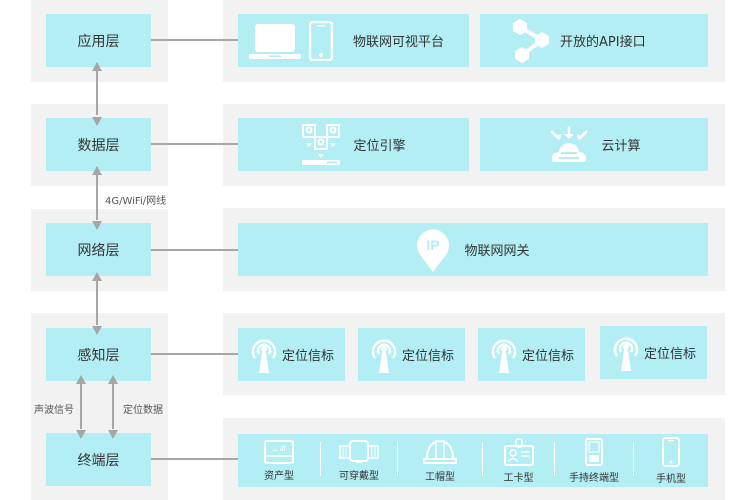  Describe the element at coordinates (194, 250) in the screenshot. I see `connector-network` at that location.